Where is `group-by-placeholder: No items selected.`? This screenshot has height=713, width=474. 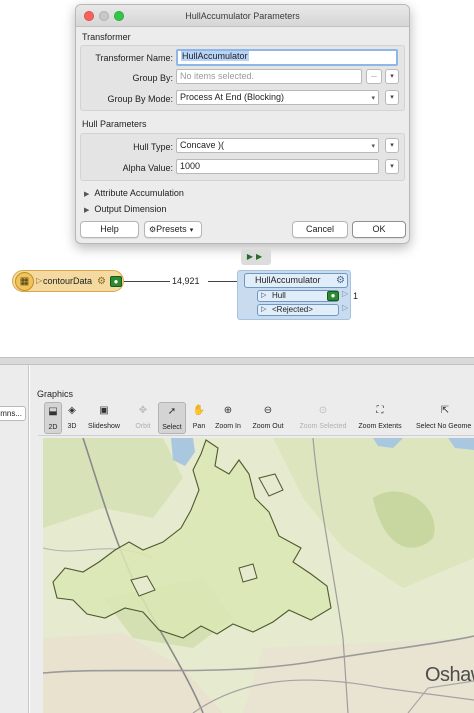
group-by-placeholder: No items selected. is located at coordinates (217, 76).